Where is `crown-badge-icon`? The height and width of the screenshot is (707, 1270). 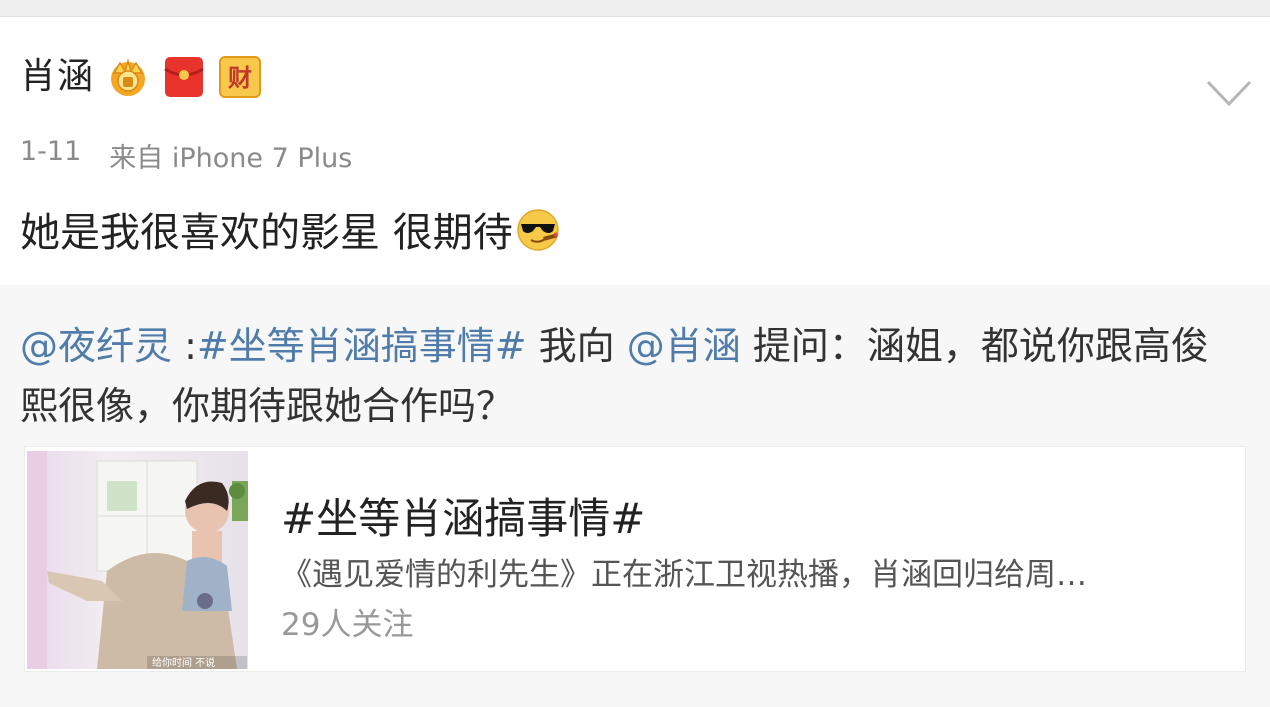 crown-badge-icon is located at coordinates (128, 77).